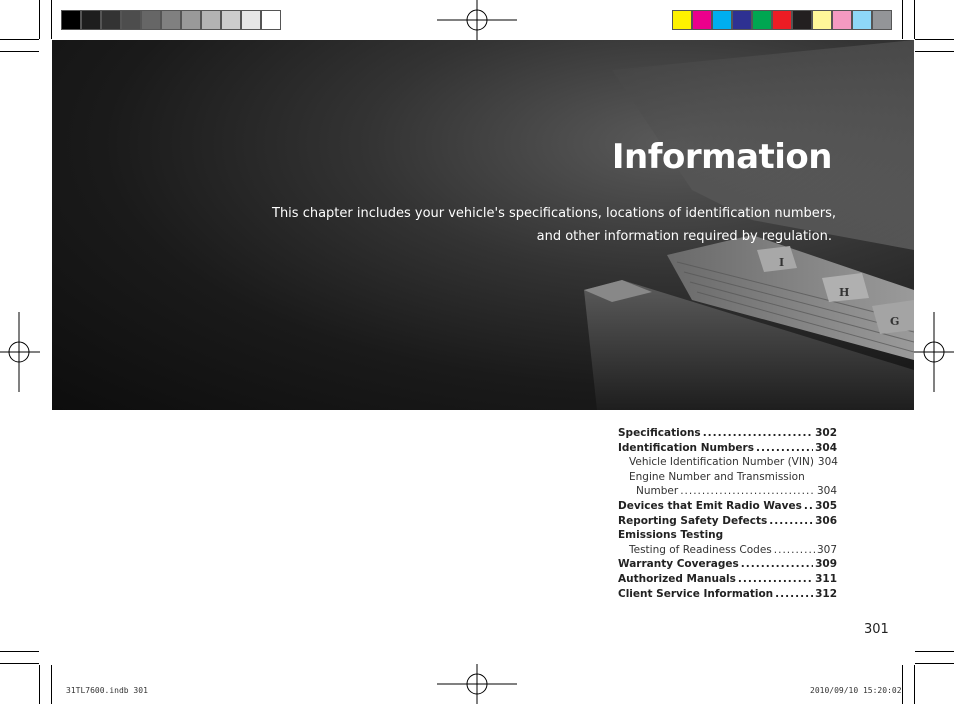 This screenshot has width=954, height=704. Describe the element at coordinates (710, 505) in the screenshot. I see `toc-entry-label: Devices that Emit Radio Waves` at that location.